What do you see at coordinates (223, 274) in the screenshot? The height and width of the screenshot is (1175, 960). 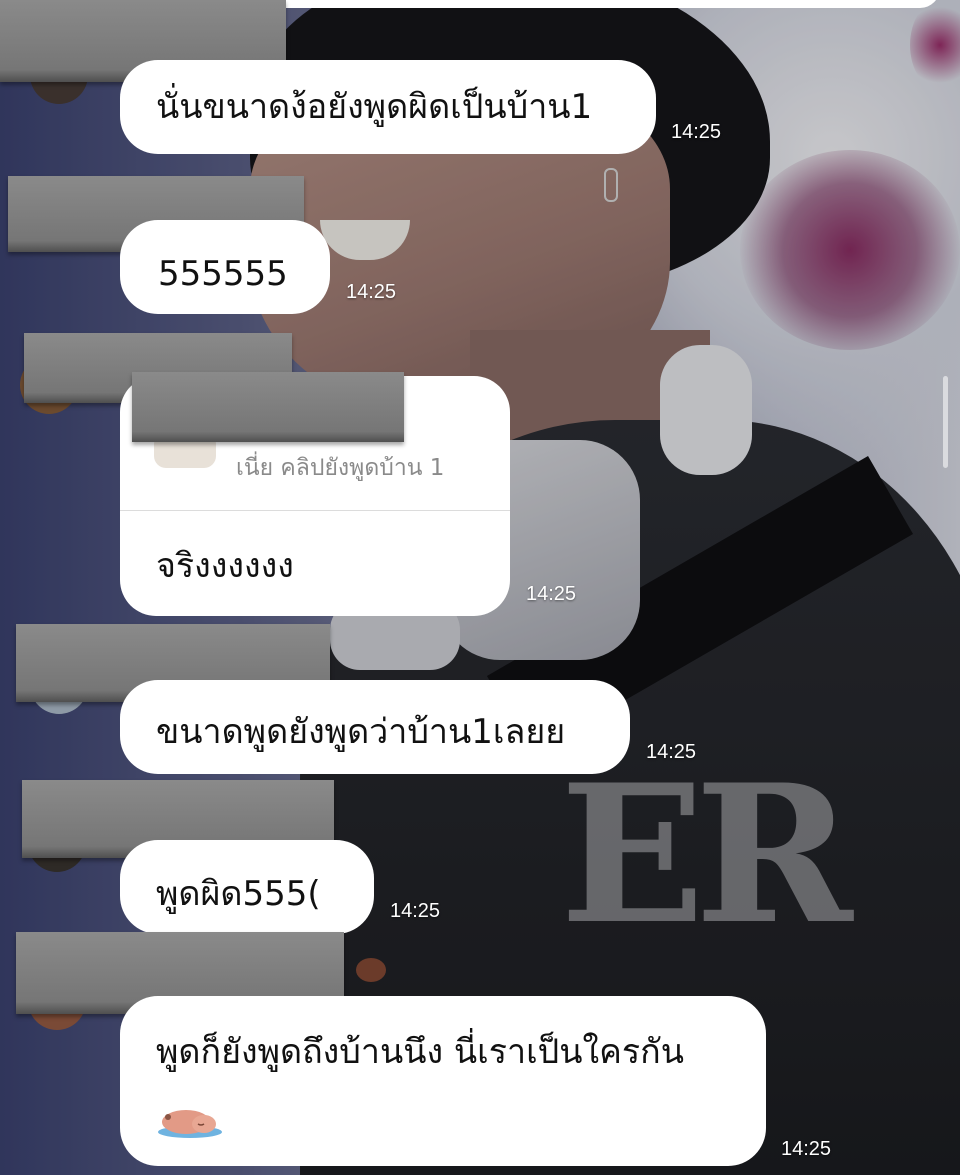 I see `message-text: 555555` at bounding box center [223, 274].